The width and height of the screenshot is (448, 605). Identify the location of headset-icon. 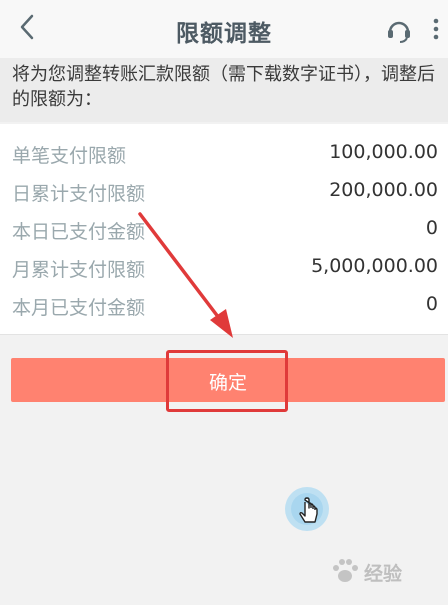
(399, 32).